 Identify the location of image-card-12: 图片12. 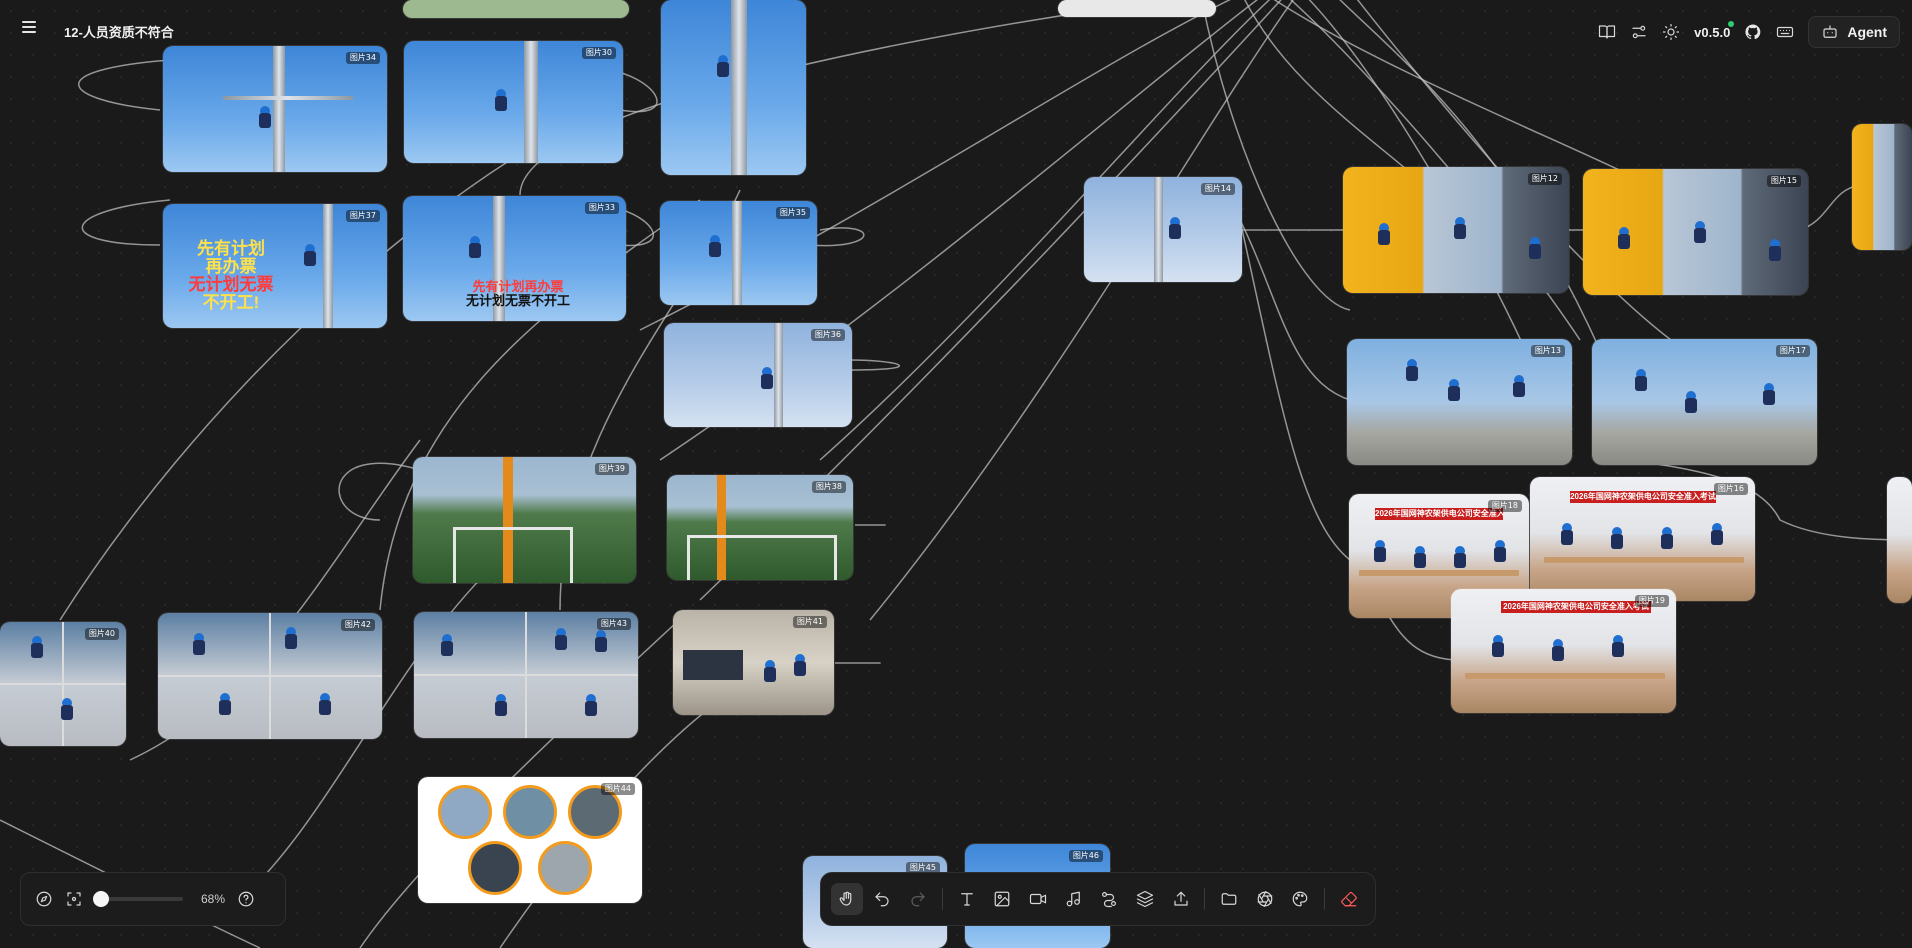
(1456, 230).